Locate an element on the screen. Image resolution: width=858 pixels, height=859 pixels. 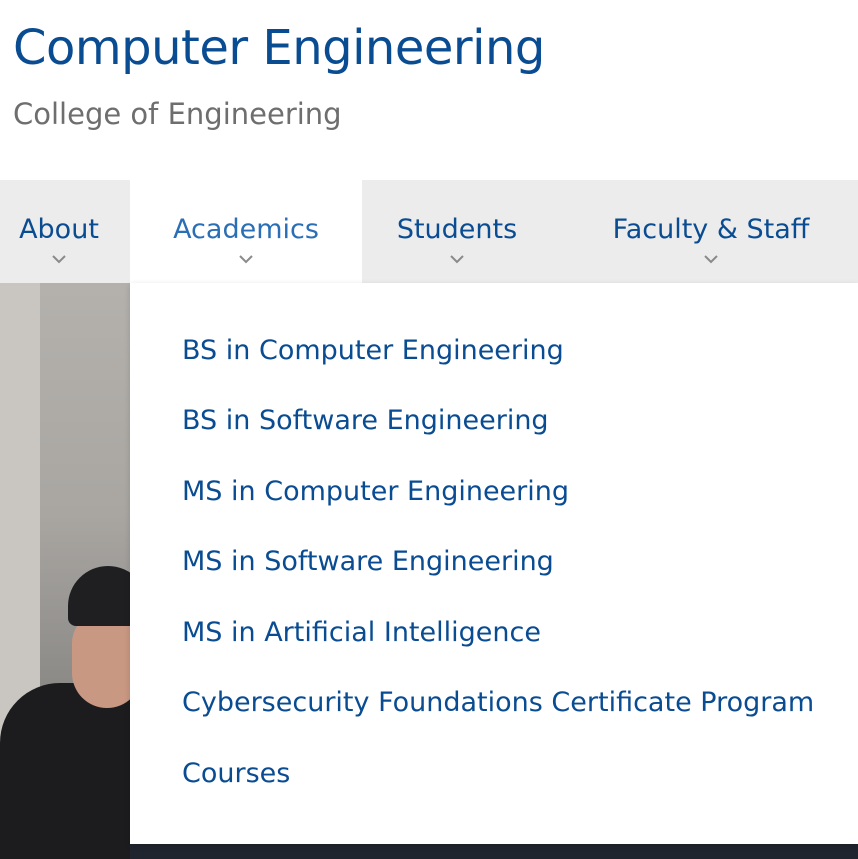
menu-item-bs-computer-engineering: BS in Computer Engineering is located at coordinates (373, 350).